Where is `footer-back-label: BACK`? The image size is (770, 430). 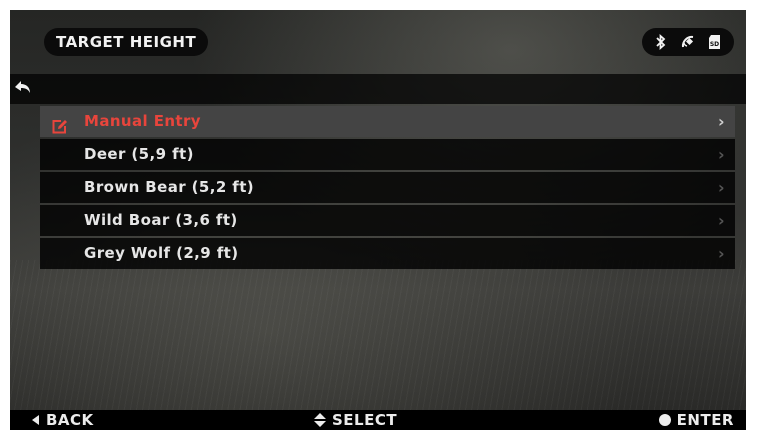 footer-back-label: BACK is located at coordinates (70, 420).